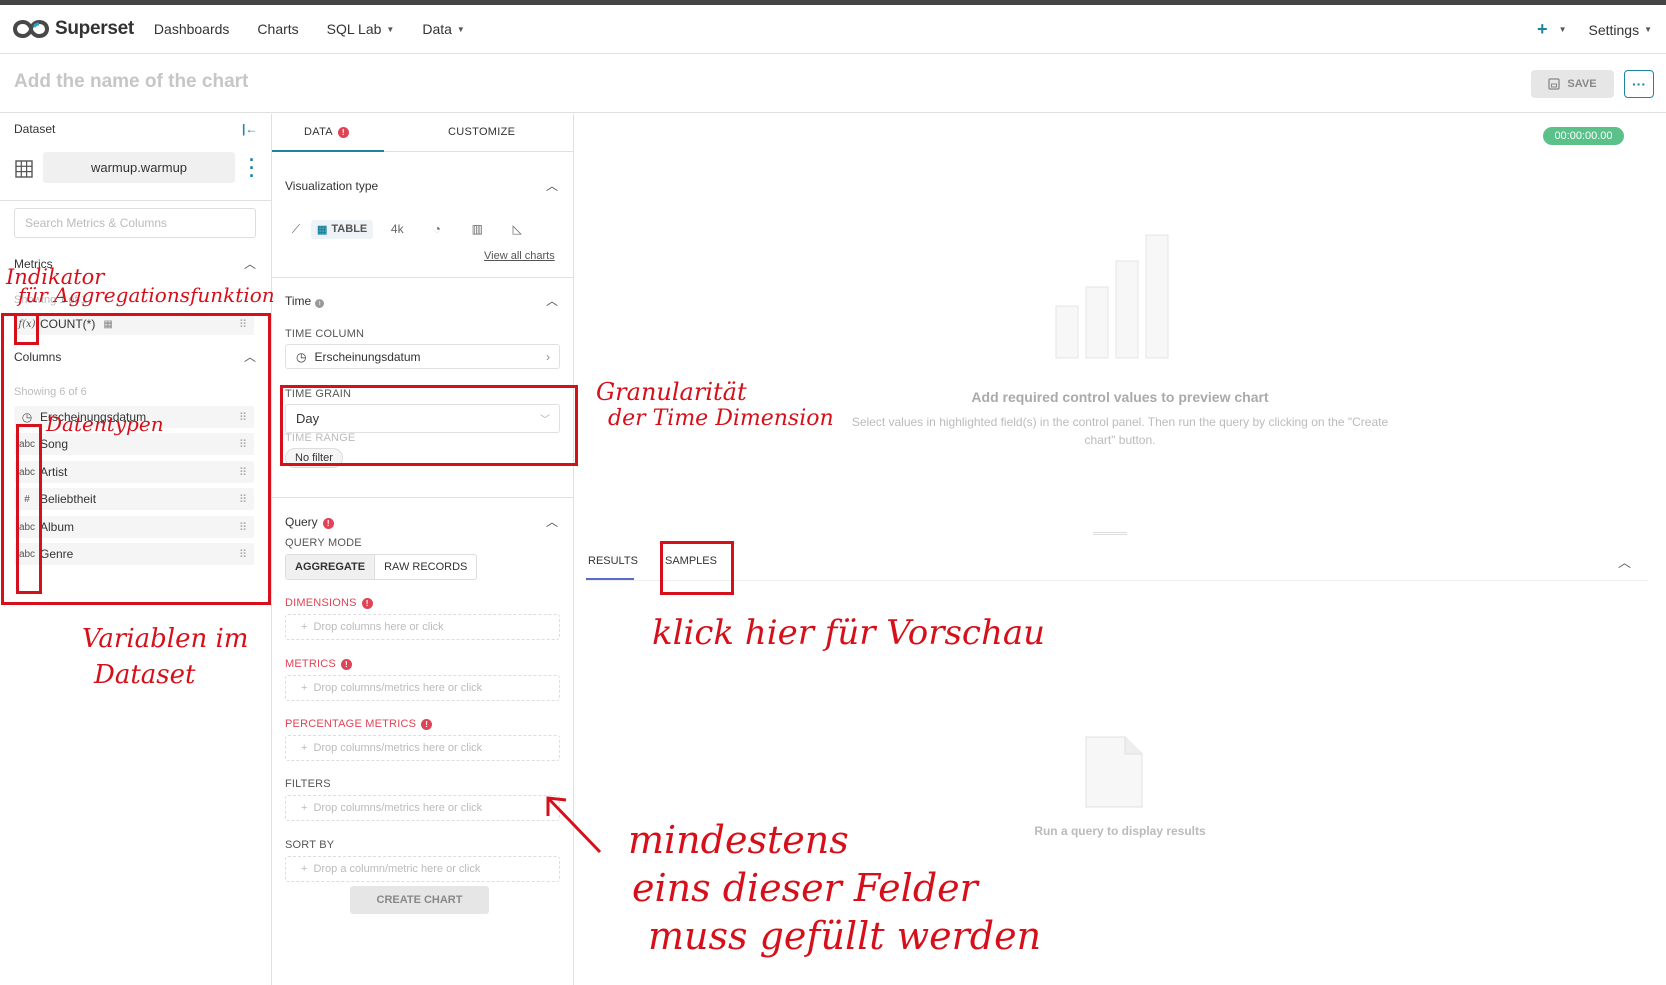 This screenshot has height=985, width=1666. I want to click on annotation-variables-line2: Dataset, so click(145, 675).